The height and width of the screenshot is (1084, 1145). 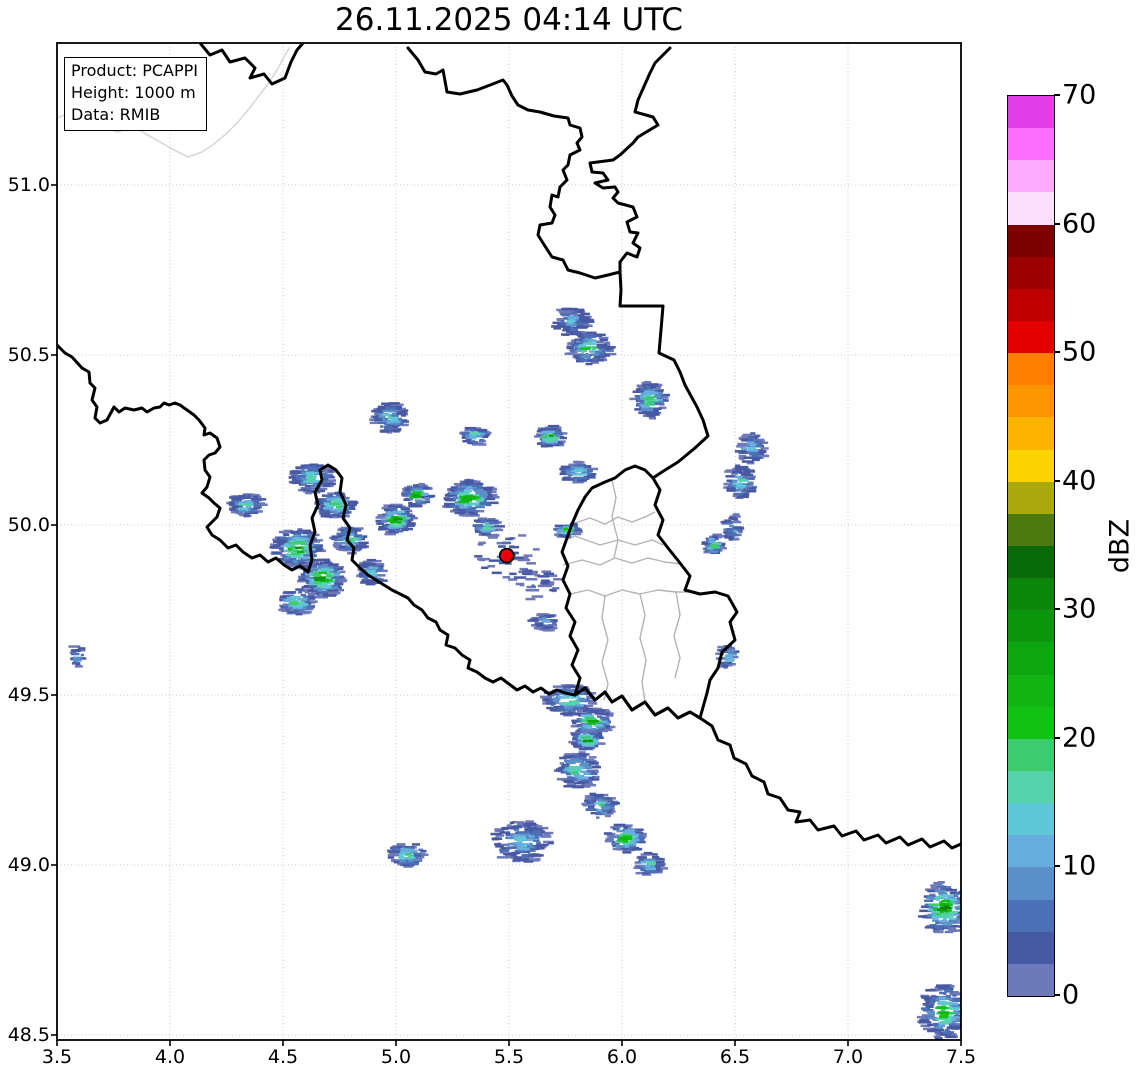 What do you see at coordinates (509, 1057) in the screenshot?
I see `x-tick-label: 5.5` at bounding box center [509, 1057].